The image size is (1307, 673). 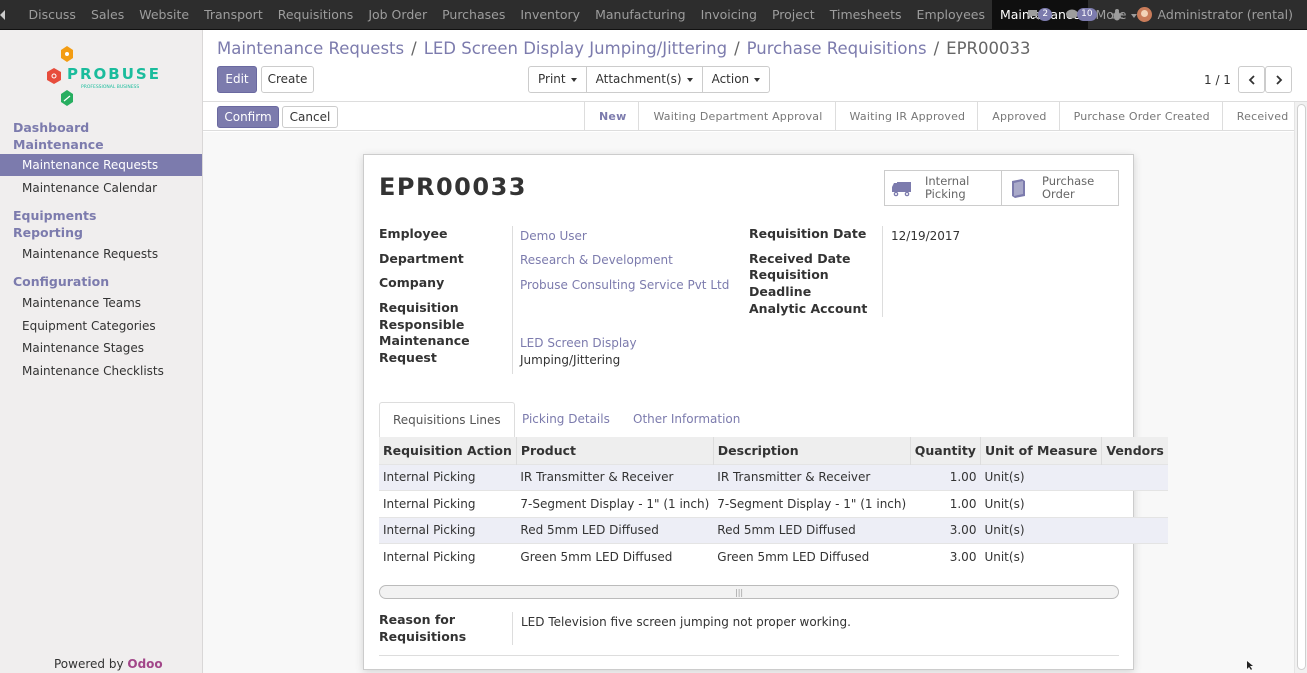 I want to click on breadcrumb-maintenance-requests: Maintenance Requests, so click(x=310, y=48).